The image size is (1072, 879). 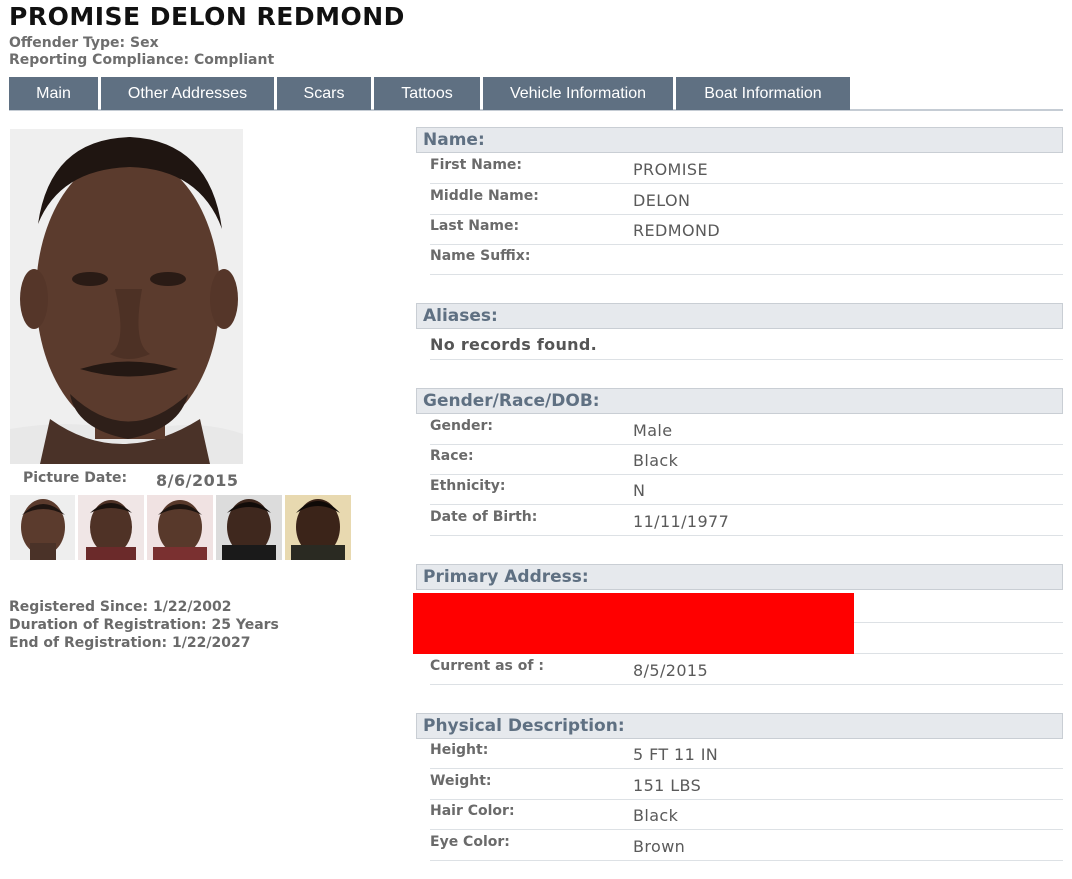 I want to click on tab-vehicle-information: Vehicle Information, so click(x=578, y=93).